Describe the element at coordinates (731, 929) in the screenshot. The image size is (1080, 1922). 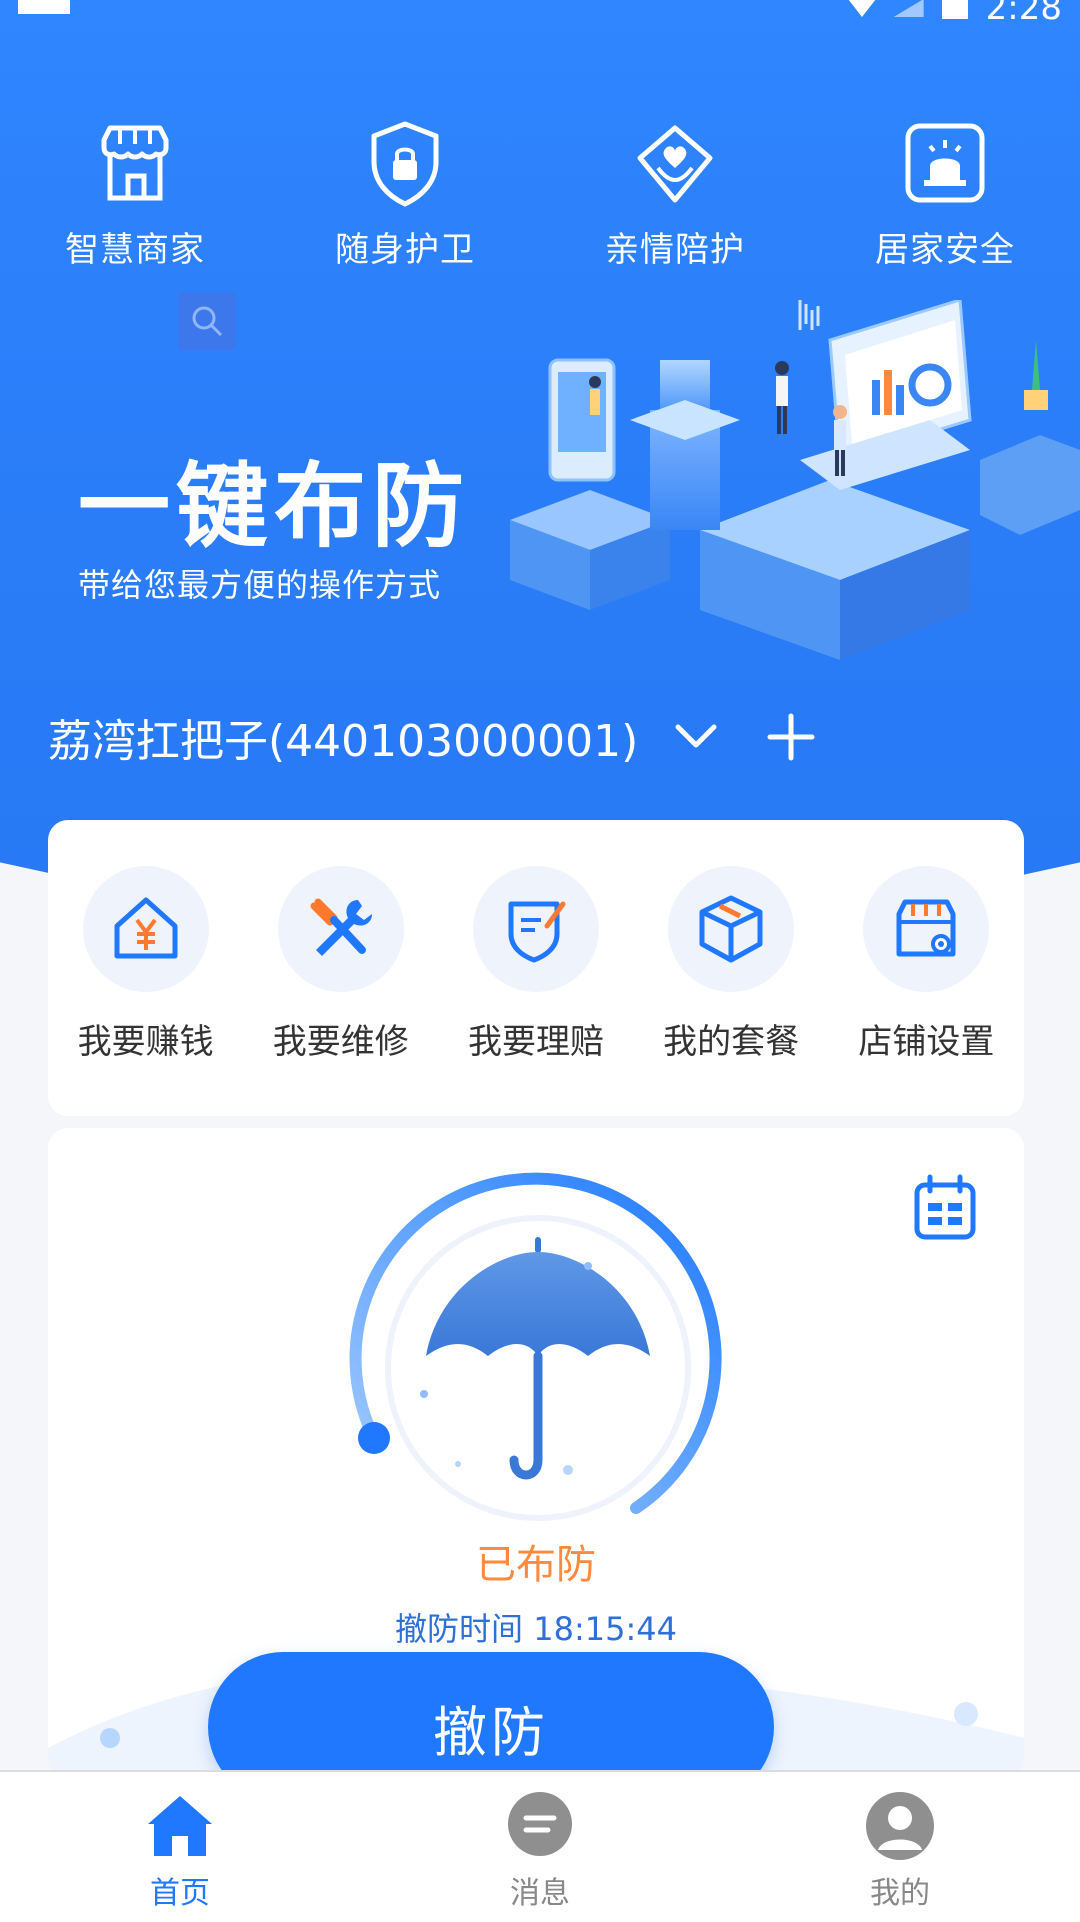
I see `package-box-icon` at that location.